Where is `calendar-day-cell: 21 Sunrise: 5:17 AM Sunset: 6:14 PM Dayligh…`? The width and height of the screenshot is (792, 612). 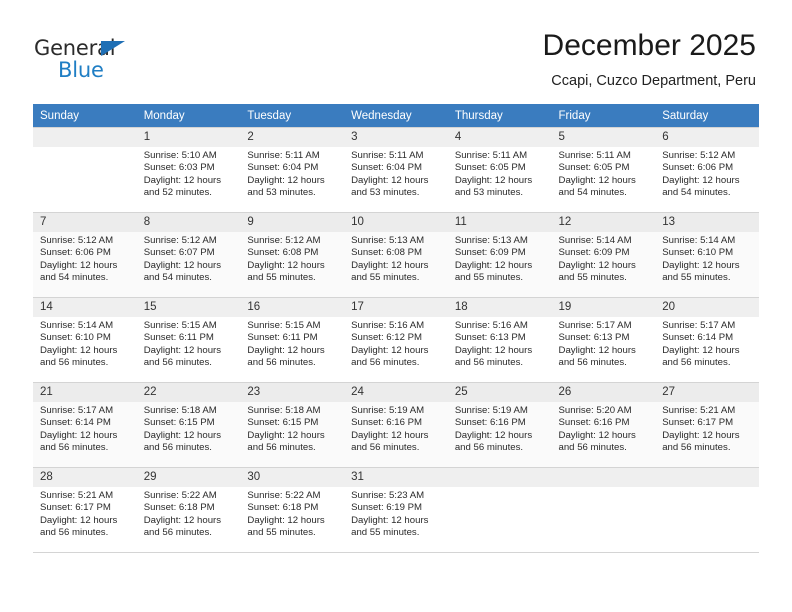 calendar-day-cell: 21 Sunrise: 5:17 AM Sunset: 6:14 PM Dayligh… is located at coordinates (85, 425).